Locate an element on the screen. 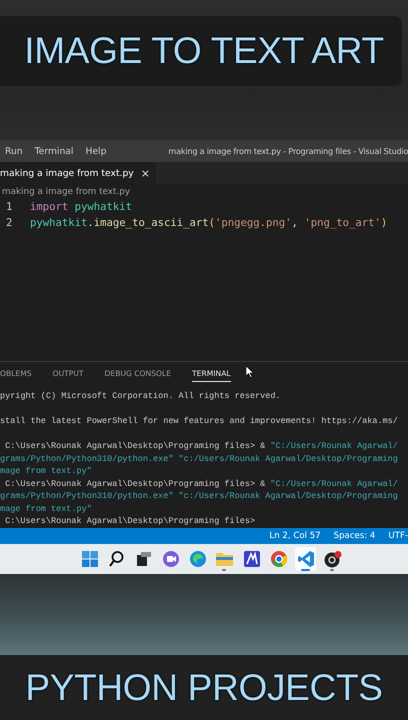  breadcrumb: making a image from text.py is located at coordinates (66, 192).